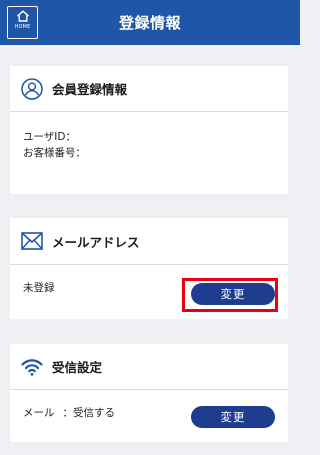  What do you see at coordinates (54, 153) in the screenshot?
I see `customer-number-label: お客様番号：` at bounding box center [54, 153].